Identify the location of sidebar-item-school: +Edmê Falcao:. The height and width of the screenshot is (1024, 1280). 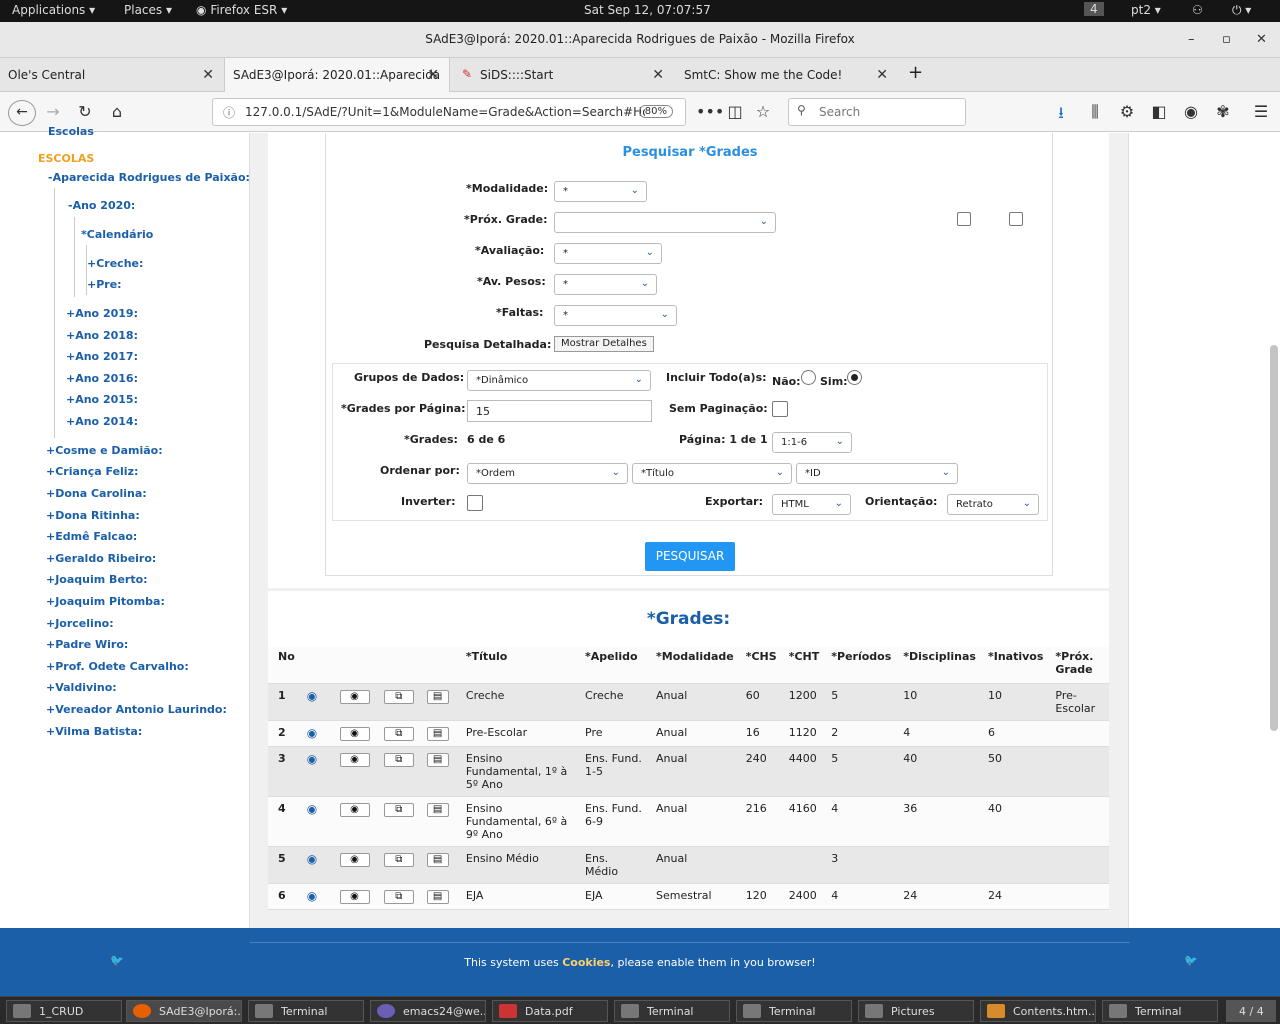
(91, 536).